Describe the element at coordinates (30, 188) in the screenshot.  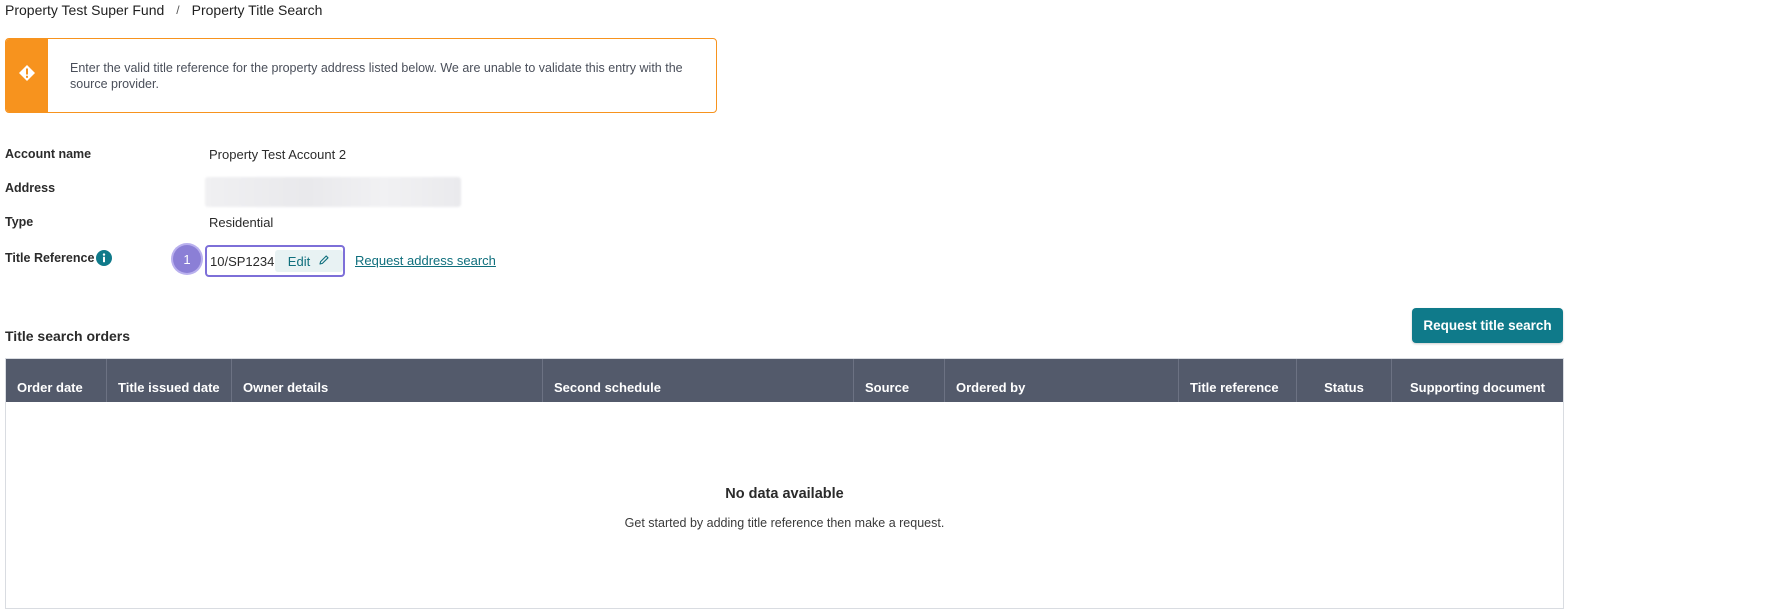
I see `address-label: Address` at that location.